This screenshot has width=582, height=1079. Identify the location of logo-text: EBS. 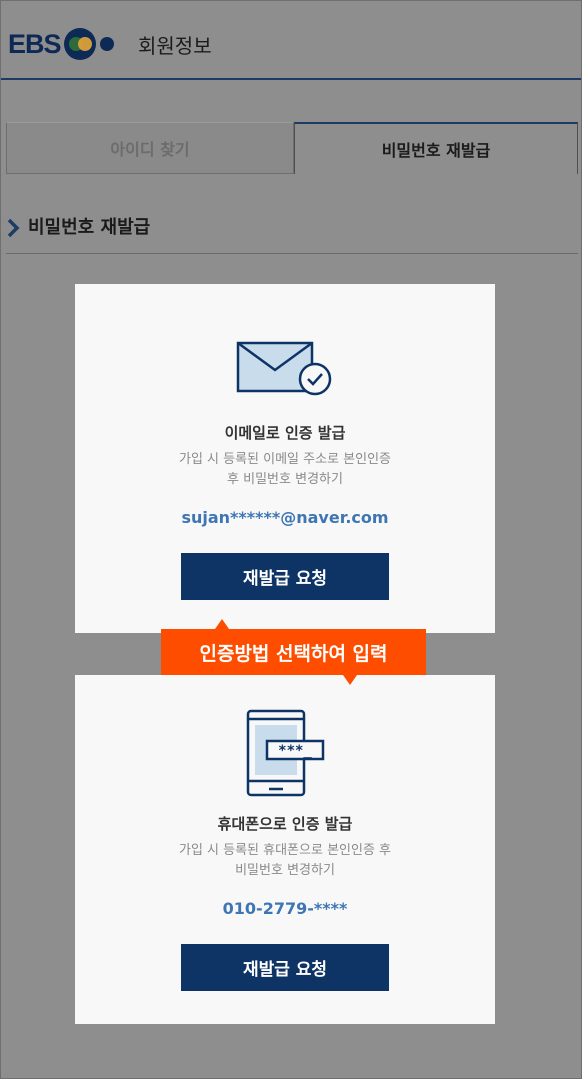
(35, 43).